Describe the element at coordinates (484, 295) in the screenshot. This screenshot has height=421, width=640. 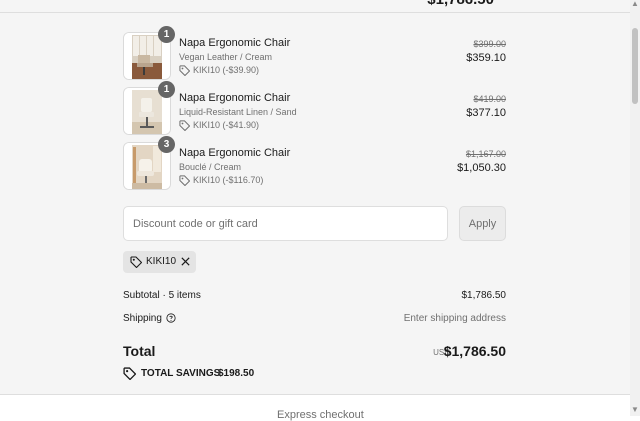
I see `subtotal-value: $1,786.50` at that location.